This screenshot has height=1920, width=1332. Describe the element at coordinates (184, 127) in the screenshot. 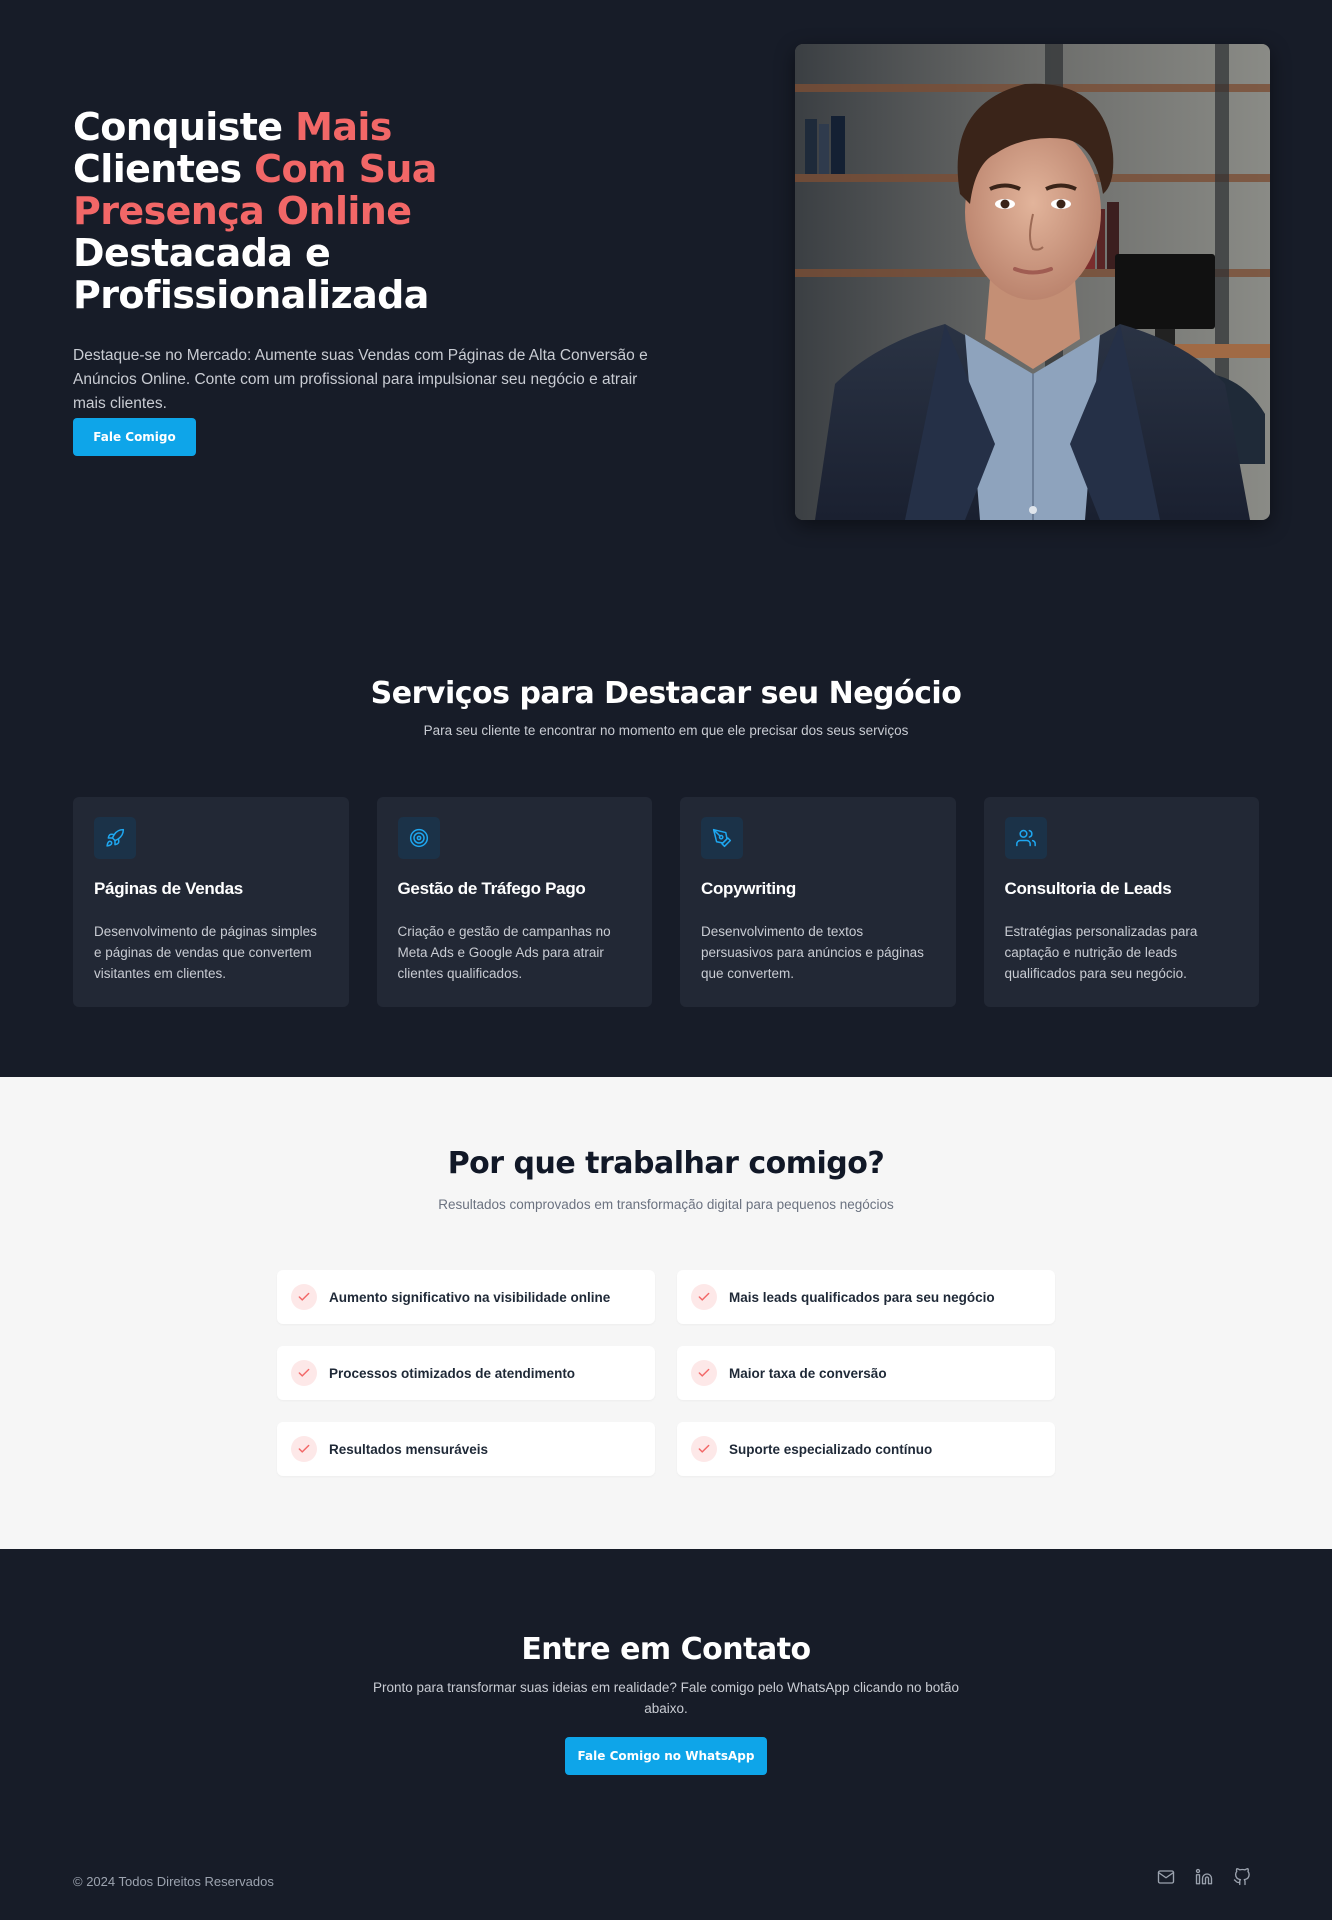

I see `hero-title-part1: Conquiste` at that location.